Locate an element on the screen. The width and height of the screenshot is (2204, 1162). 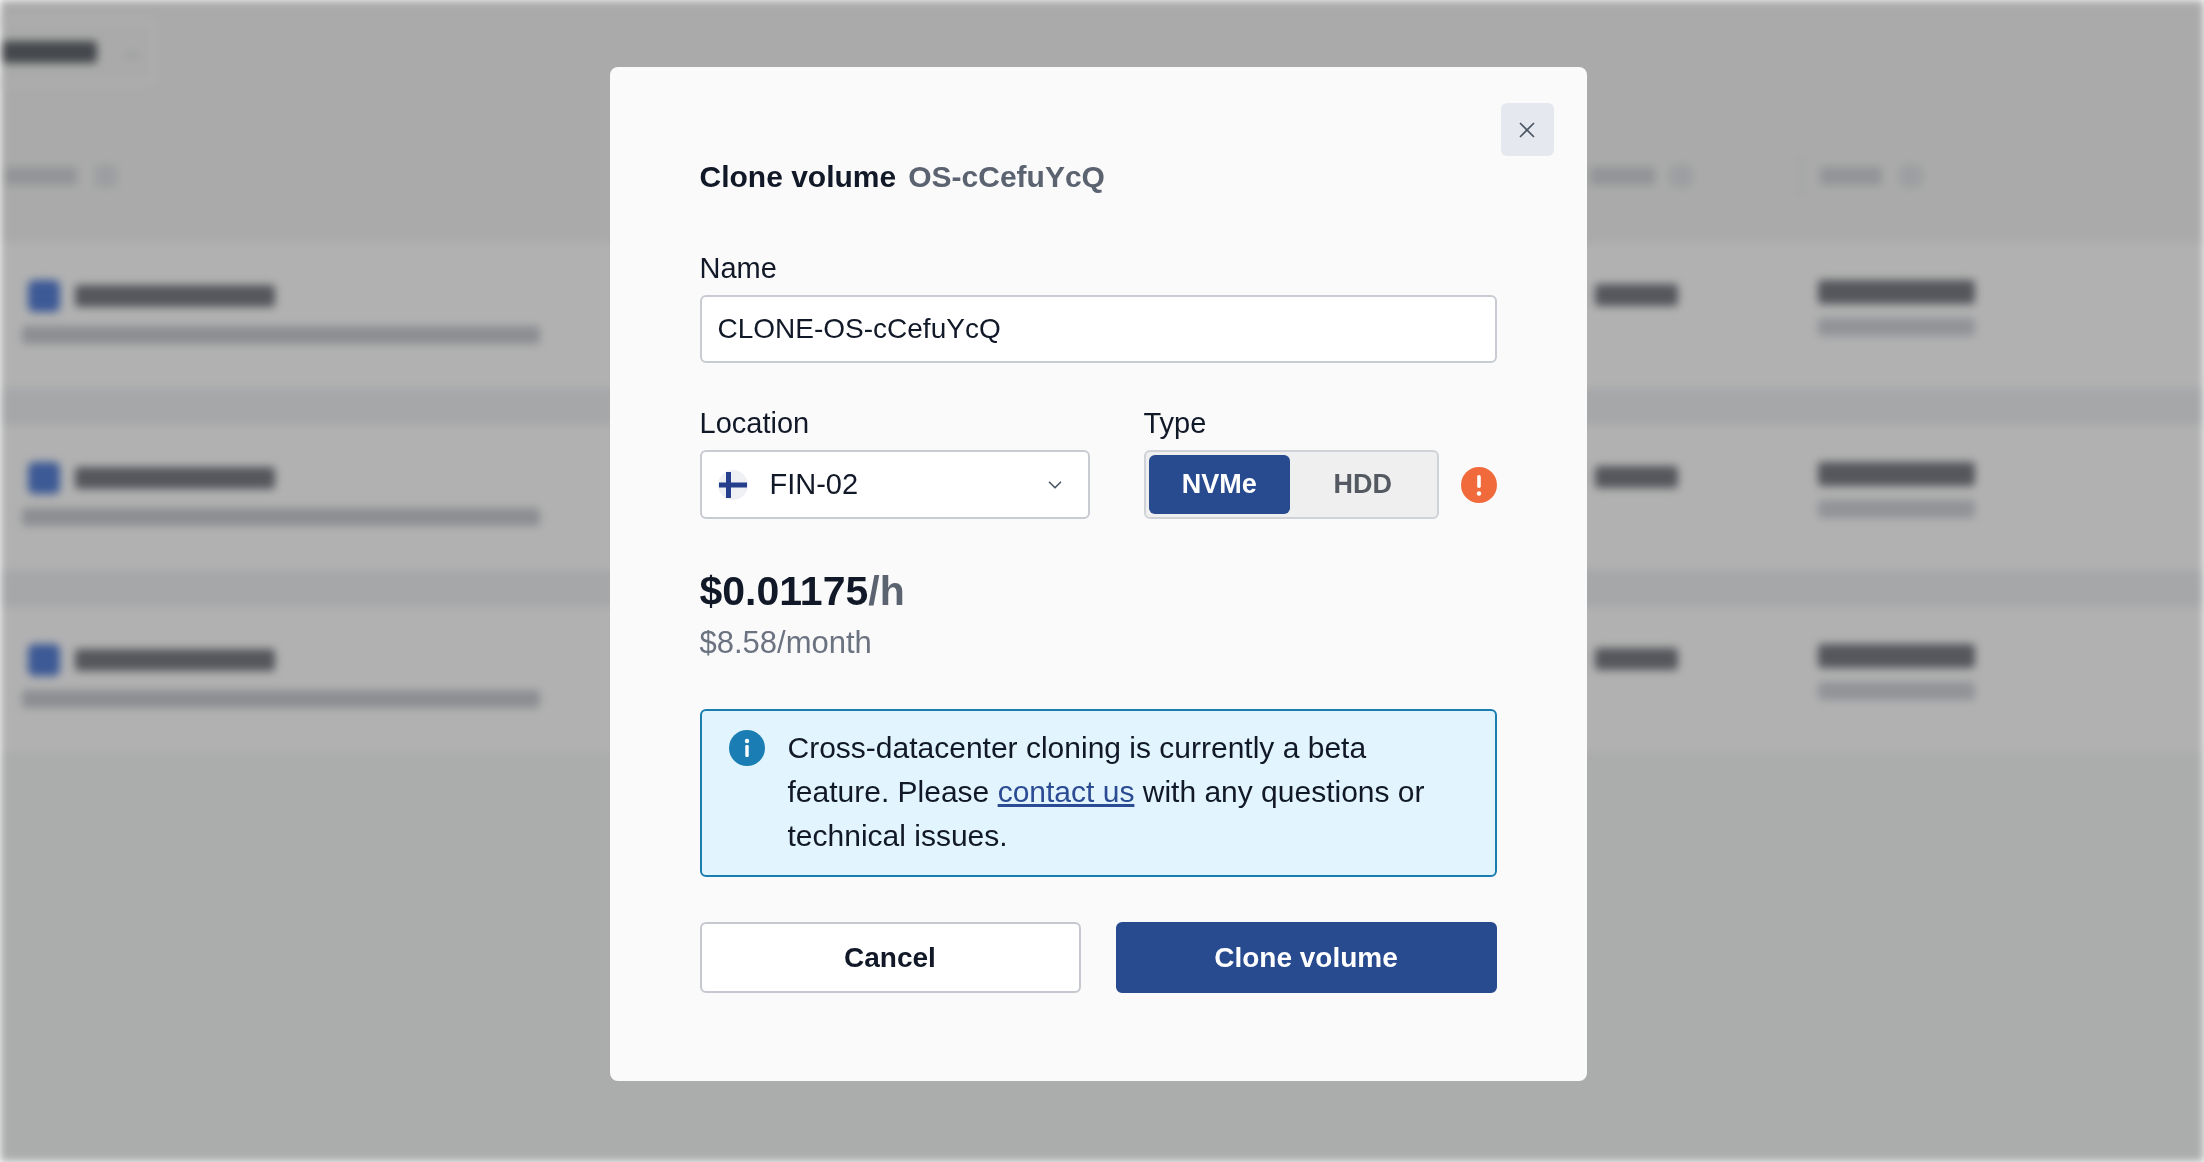
dialog-title: Clone volume is located at coordinates (798, 177).